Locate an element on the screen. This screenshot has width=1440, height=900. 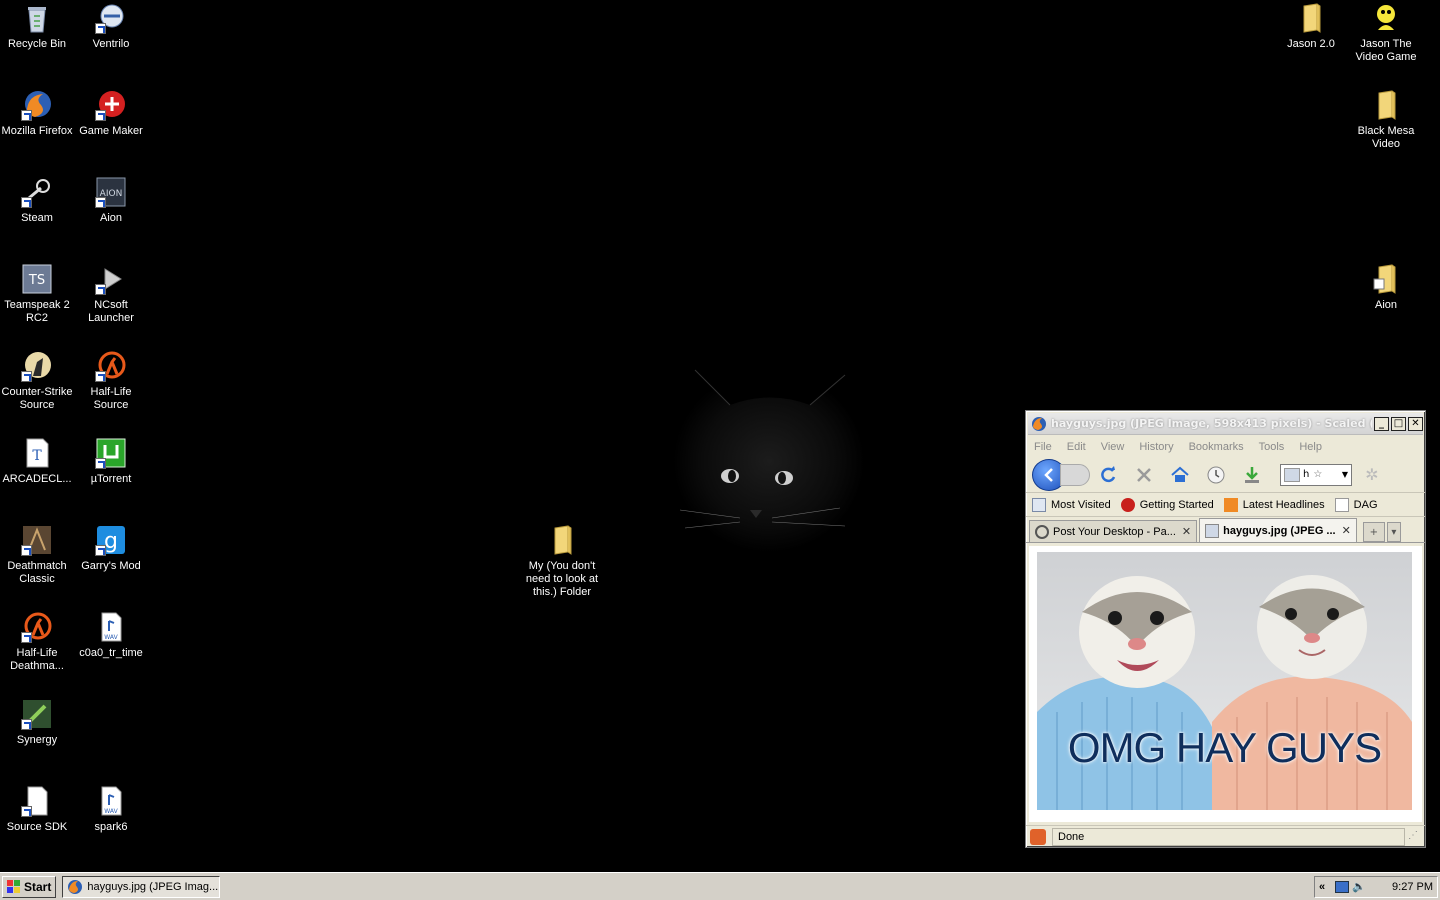
start-label: Start is located at coordinates (38, 886).